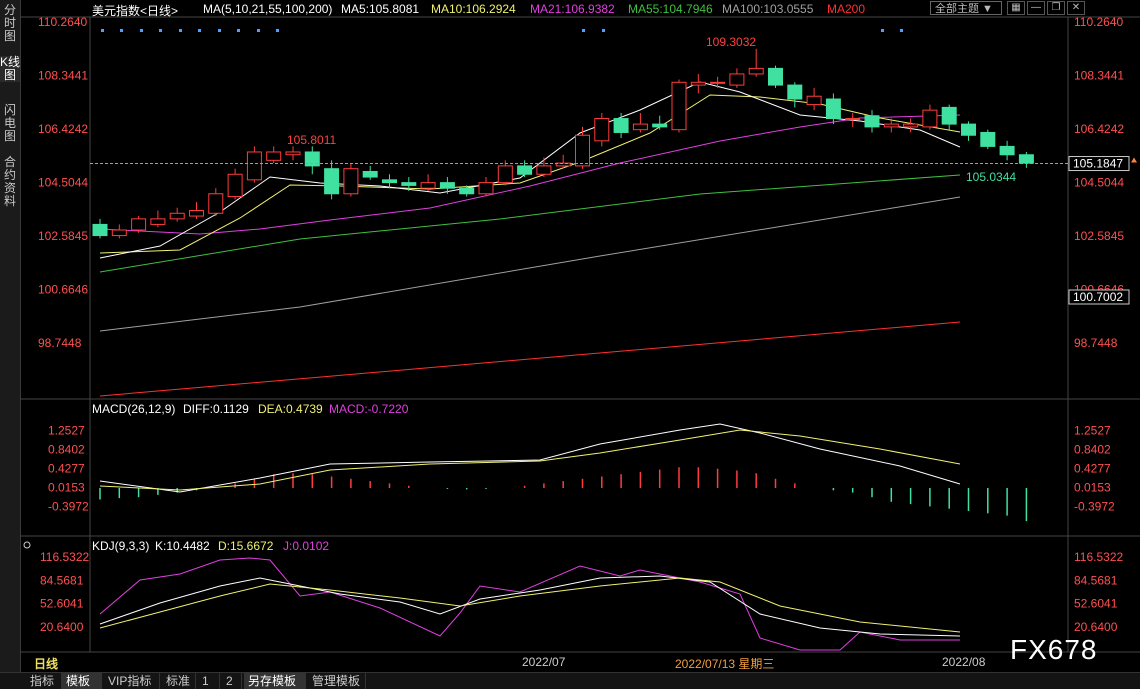 This screenshot has height=689, width=1140. Describe the element at coordinates (572, 9) in the screenshot. I see `ma21-value: MA21:106.9382` at that location.